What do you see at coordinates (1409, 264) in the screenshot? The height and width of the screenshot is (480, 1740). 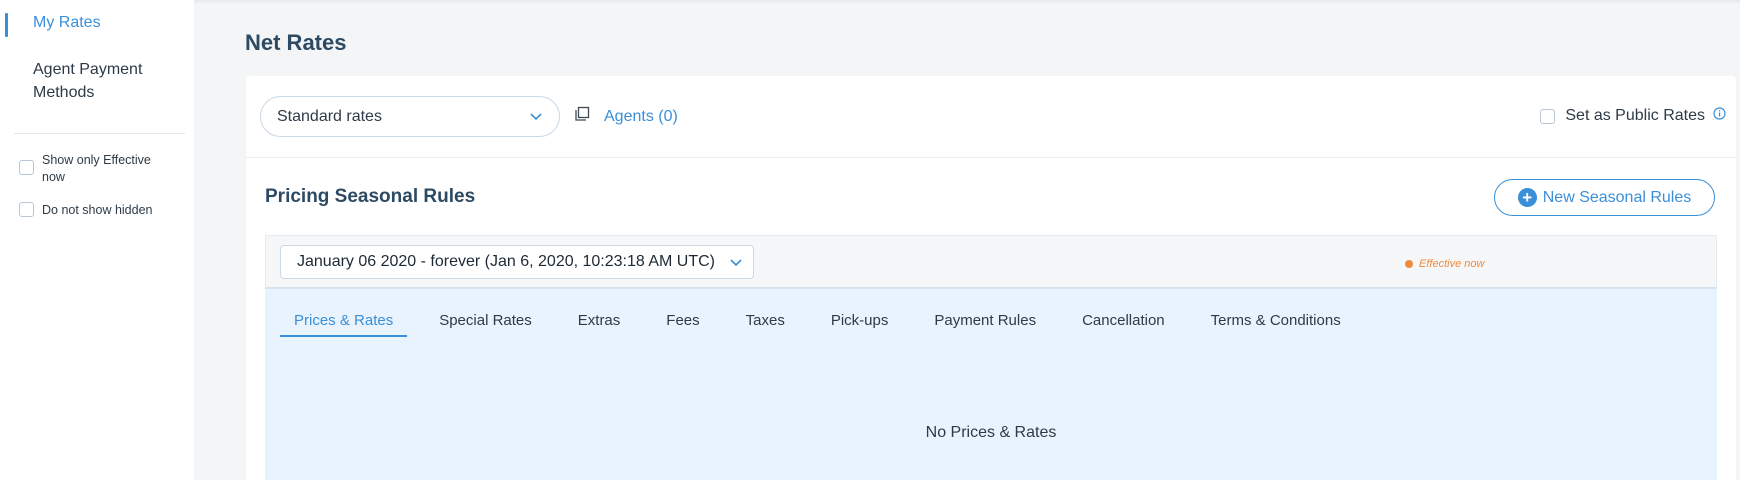 I see `status-dot-icon` at bounding box center [1409, 264].